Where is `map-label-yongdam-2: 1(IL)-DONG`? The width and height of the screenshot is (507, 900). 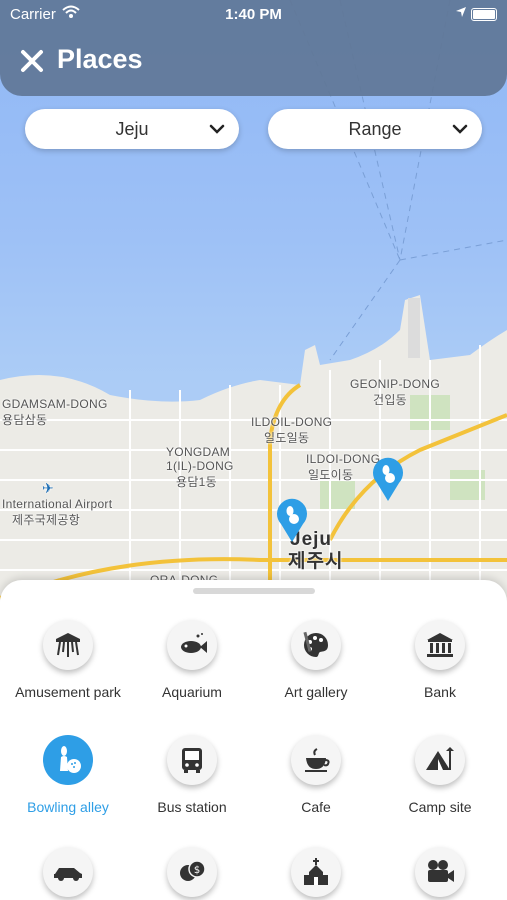
map-label-yongdam-2: 1(IL)-DONG is located at coordinates (200, 466).